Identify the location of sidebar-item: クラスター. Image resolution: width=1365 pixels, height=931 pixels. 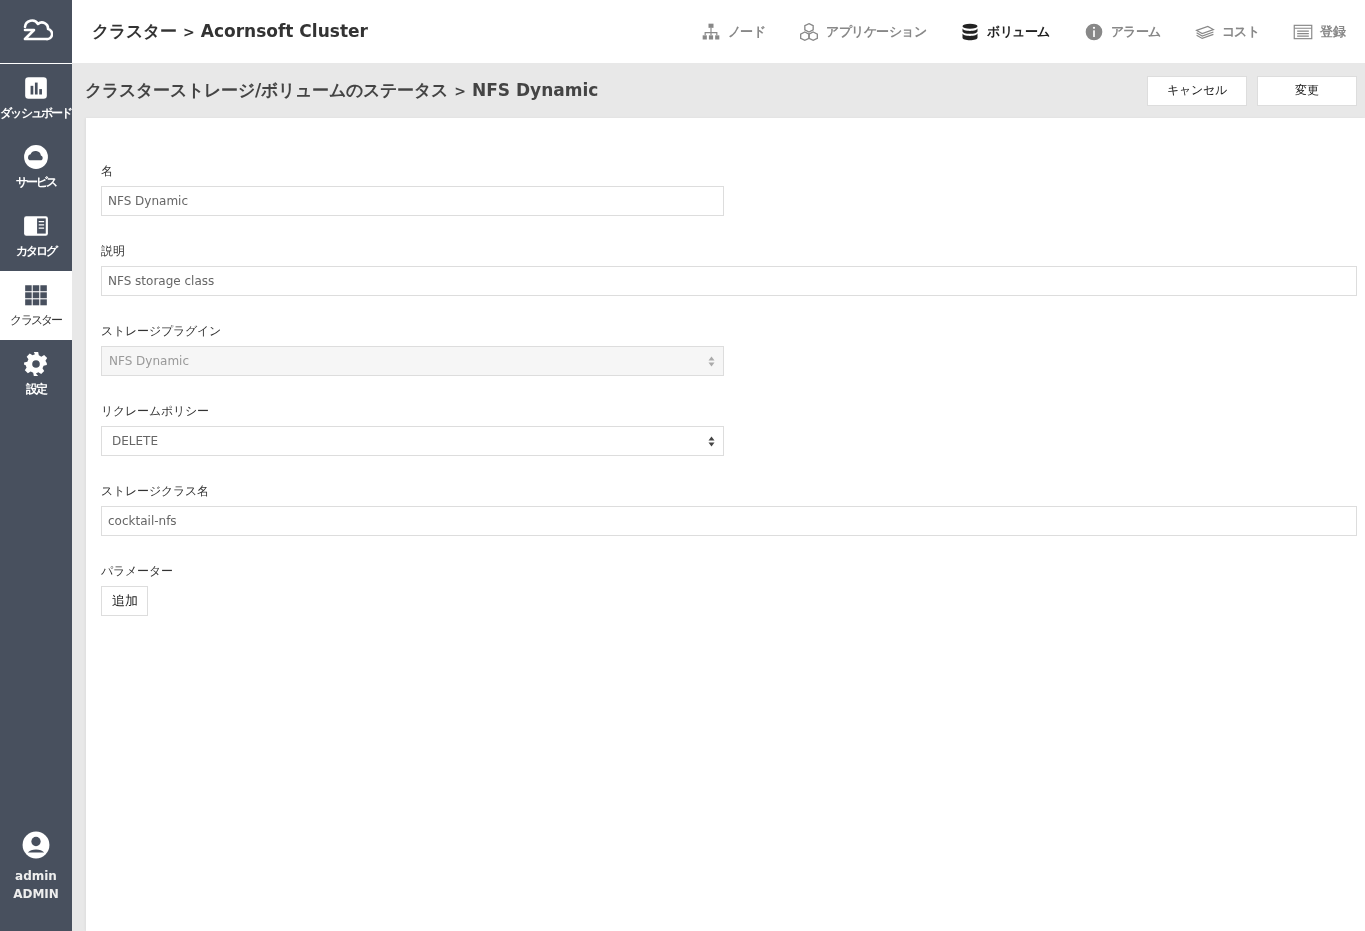
(36, 305).